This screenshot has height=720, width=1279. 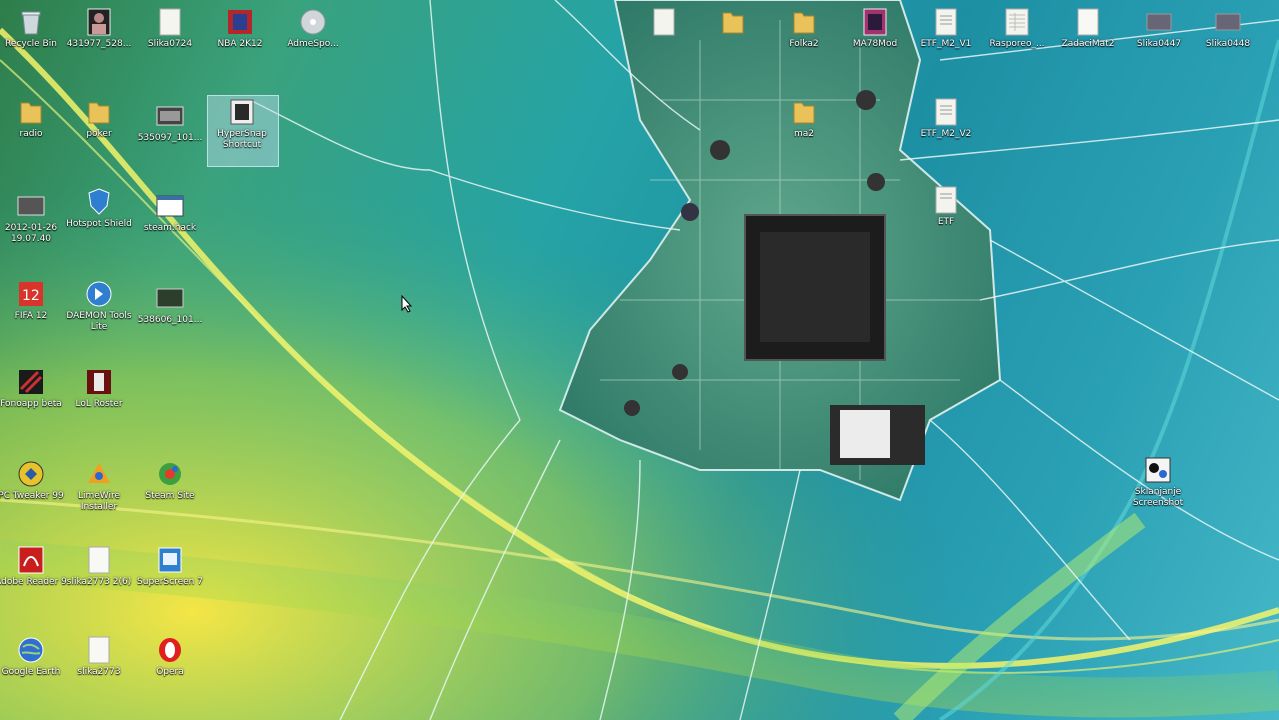 What do you see at coordinates (170, 44) in the screenshot?
I see `icon-label: Slika0724` at bounding box center [170, 44].